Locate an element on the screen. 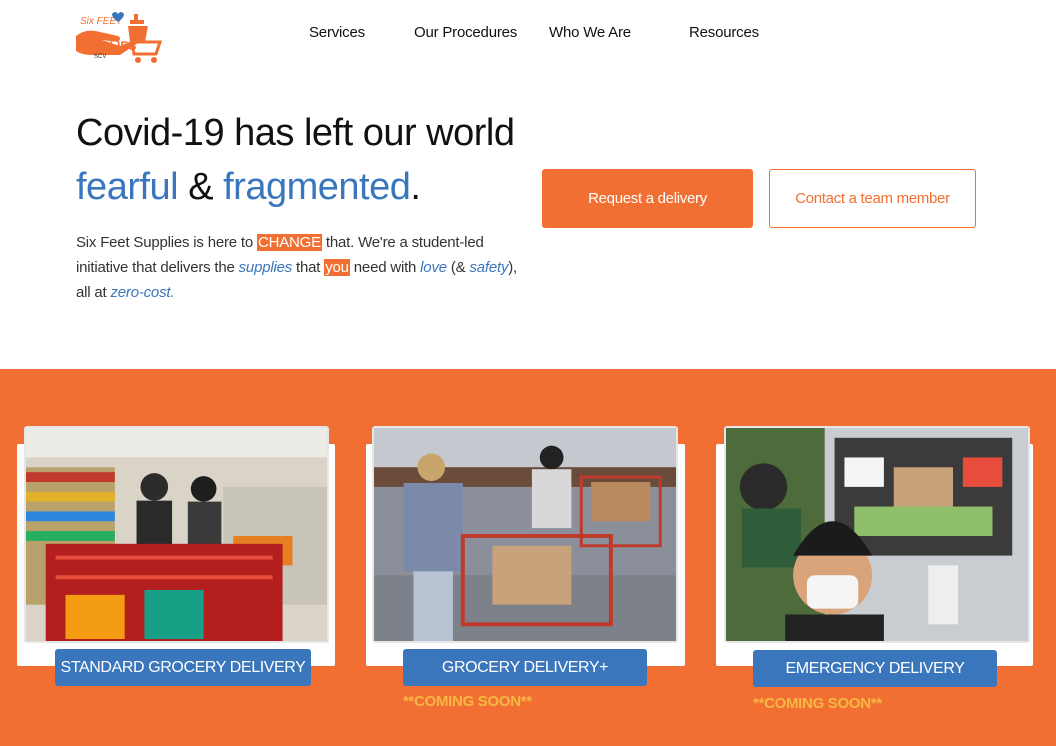 This screenshot has width=1056, height=746. bottle-shape is located at coordinates (138, 34).